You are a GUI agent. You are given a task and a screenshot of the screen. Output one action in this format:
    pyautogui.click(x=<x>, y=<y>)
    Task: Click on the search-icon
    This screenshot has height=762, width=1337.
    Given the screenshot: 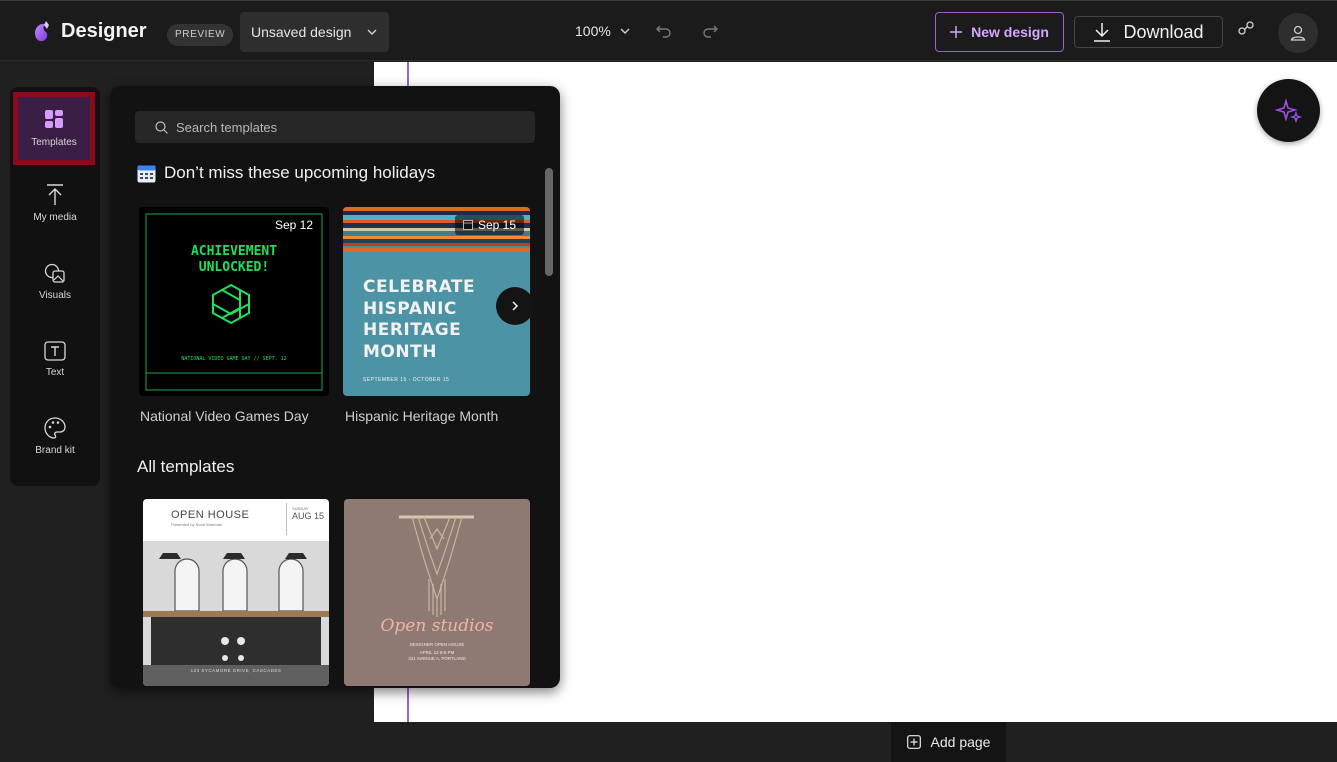 What is the action you would take?
    pyautogui.click(x=161, y=127)
    